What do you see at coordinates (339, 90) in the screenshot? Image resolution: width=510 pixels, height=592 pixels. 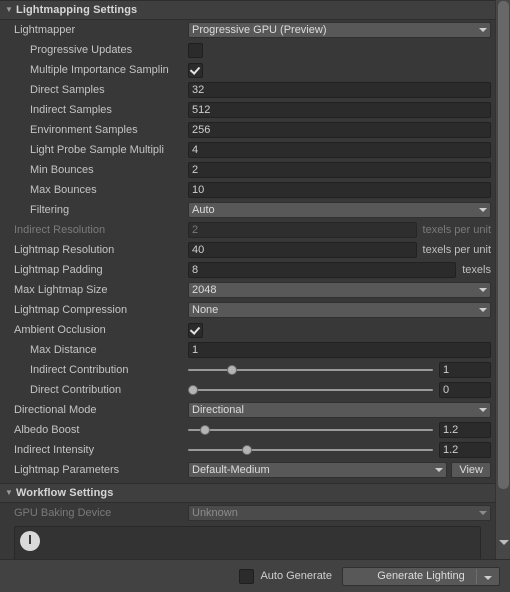 I see `input-direct-samples: 32` at bounding box center [339, 90].